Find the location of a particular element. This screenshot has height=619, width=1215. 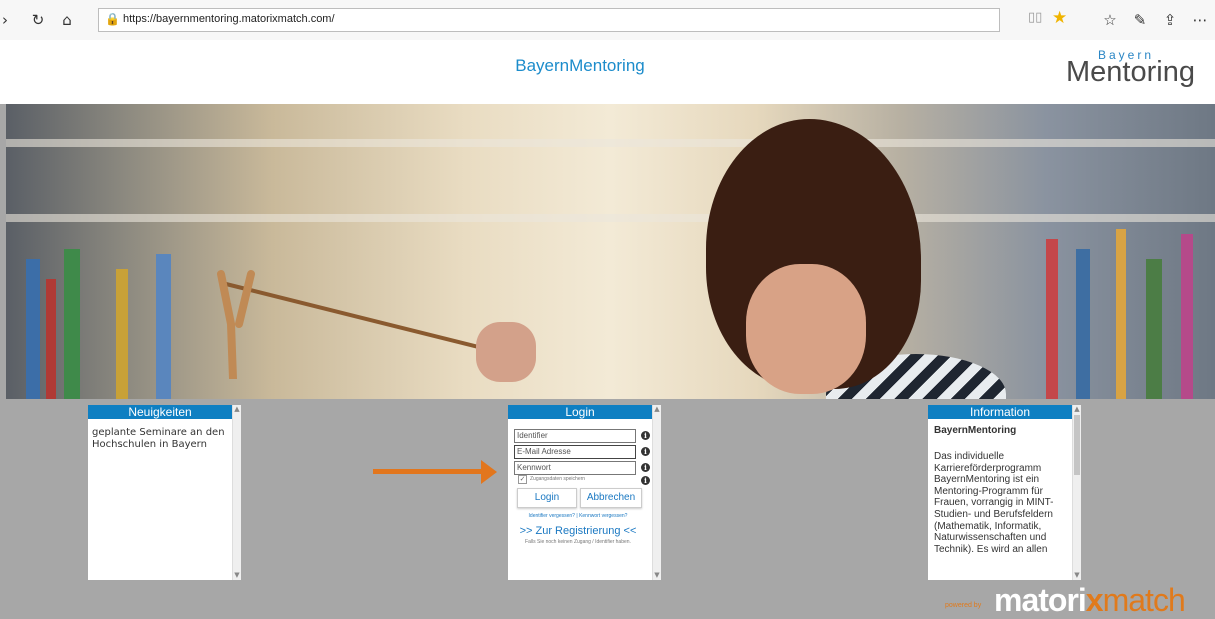

remember-checkbox: ✓ is located at coordinates (522, 479).